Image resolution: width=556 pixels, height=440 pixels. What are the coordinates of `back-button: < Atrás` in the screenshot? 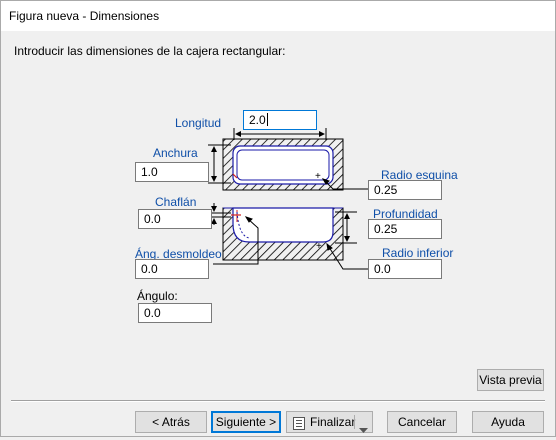 It's located at (171, 422).